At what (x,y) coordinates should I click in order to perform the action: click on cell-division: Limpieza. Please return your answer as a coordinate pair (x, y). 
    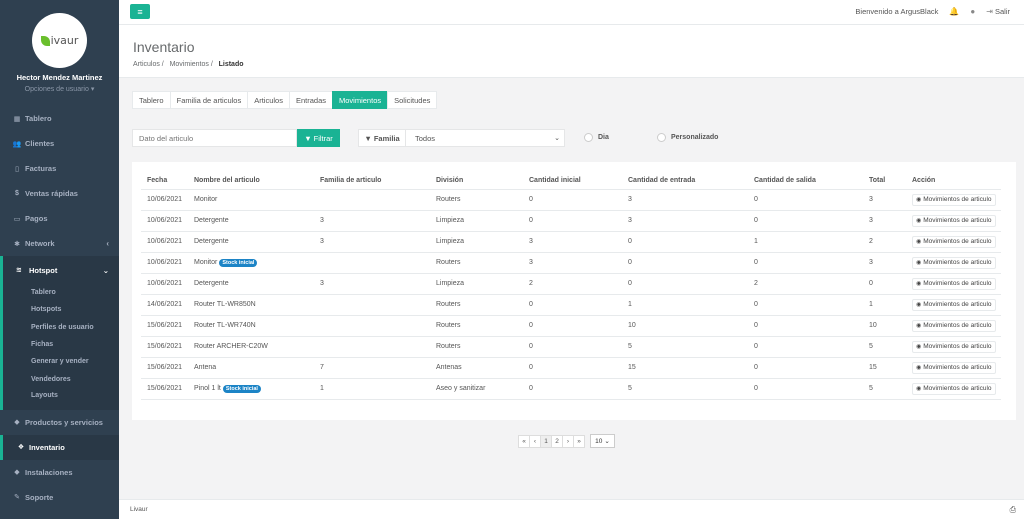
    Looking at the image, I should click on (476, 242).